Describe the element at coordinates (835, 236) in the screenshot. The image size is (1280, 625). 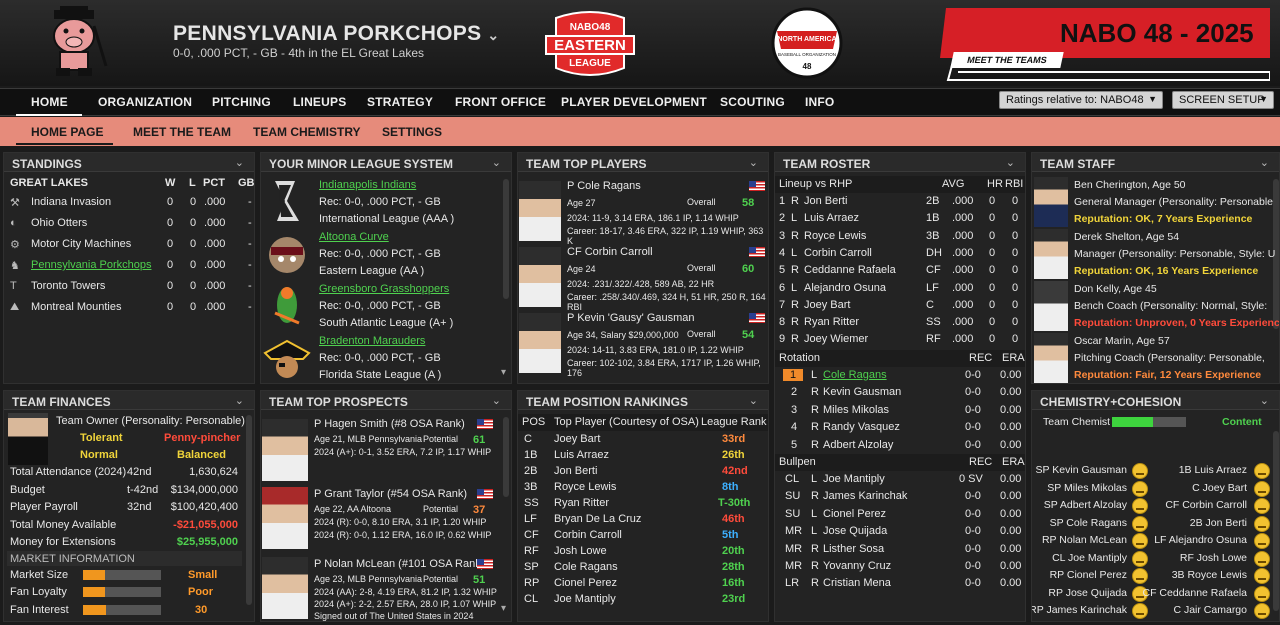
I see `player-name: Royce Lewis` at that location.